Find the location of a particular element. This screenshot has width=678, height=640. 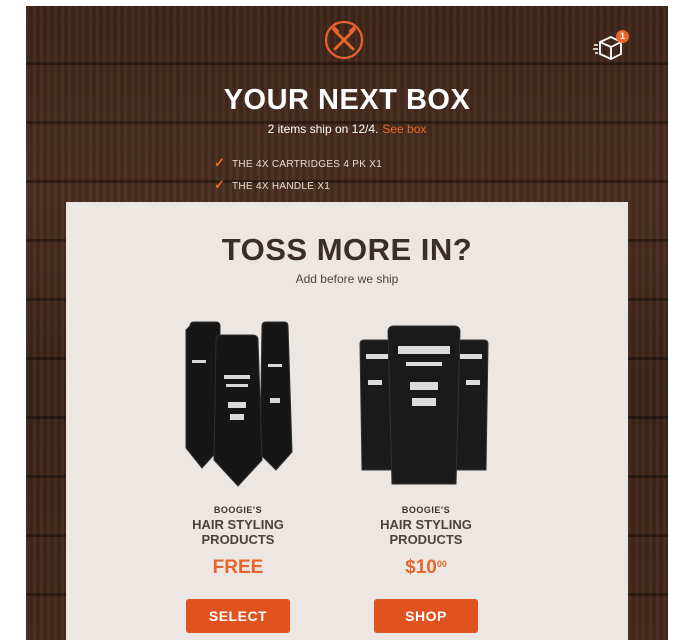

product-price: $1000 is located at coordinates (426, 568).